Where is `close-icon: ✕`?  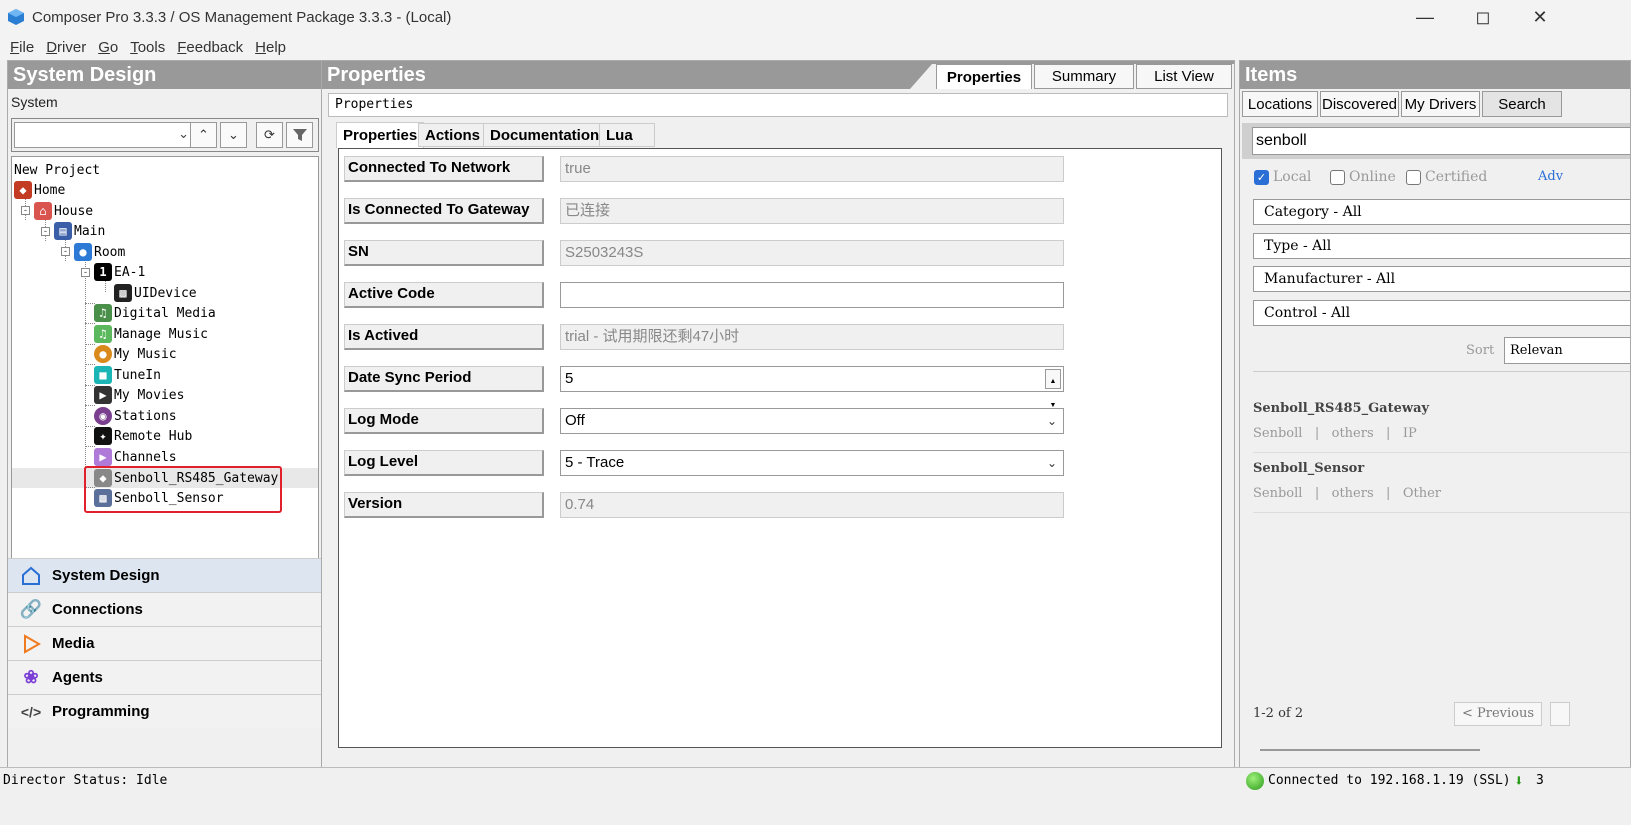 close-icon: ✕ is located at coordinates (1540, 17).